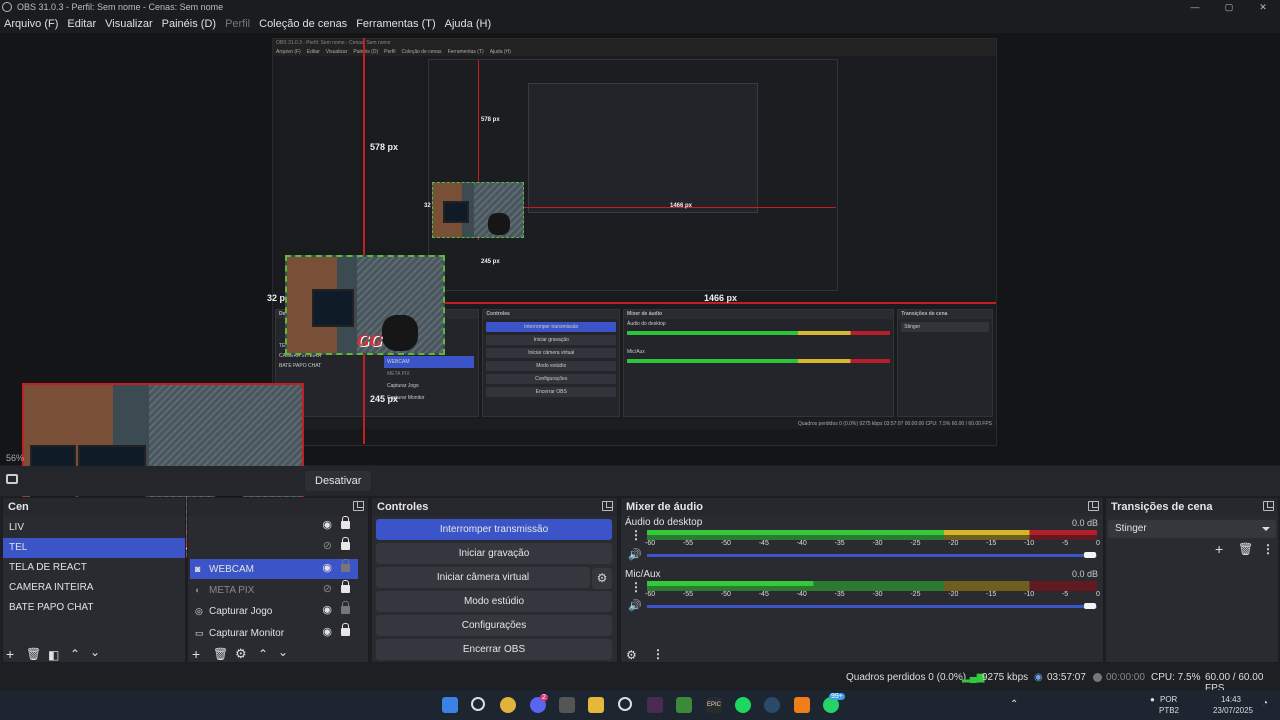 This screenshot has height=720, width=1280. What do you see at coordinates (31, 24) in the screenshot?
I see `menu-arquivo: Arquivo (F)` at bounding box center [31, 24].